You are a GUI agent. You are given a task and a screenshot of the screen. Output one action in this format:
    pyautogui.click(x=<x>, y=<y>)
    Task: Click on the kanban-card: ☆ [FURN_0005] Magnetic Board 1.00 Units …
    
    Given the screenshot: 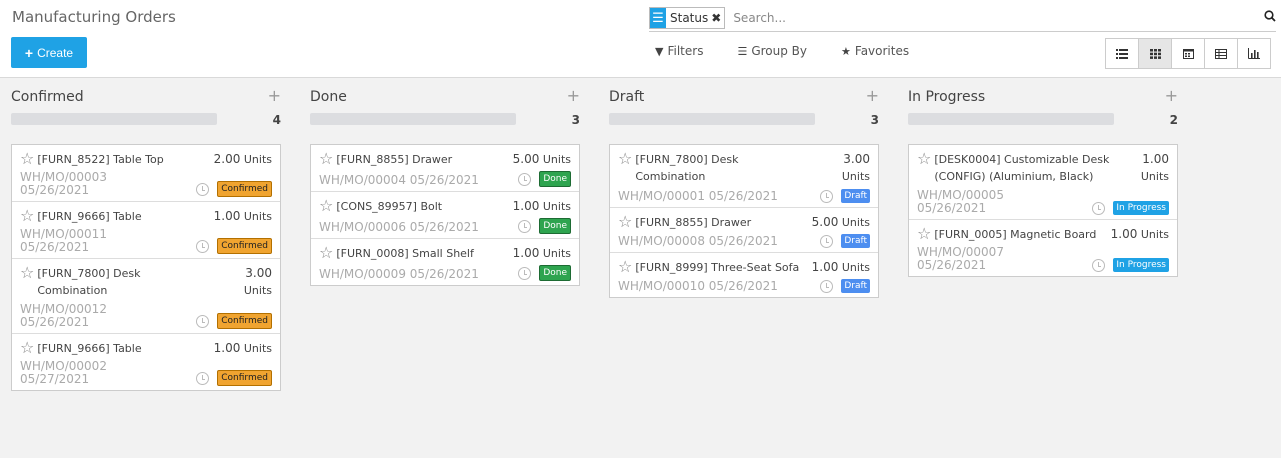 What is the action you would take?
    pyautogui.click(x=1043, y=248)
    